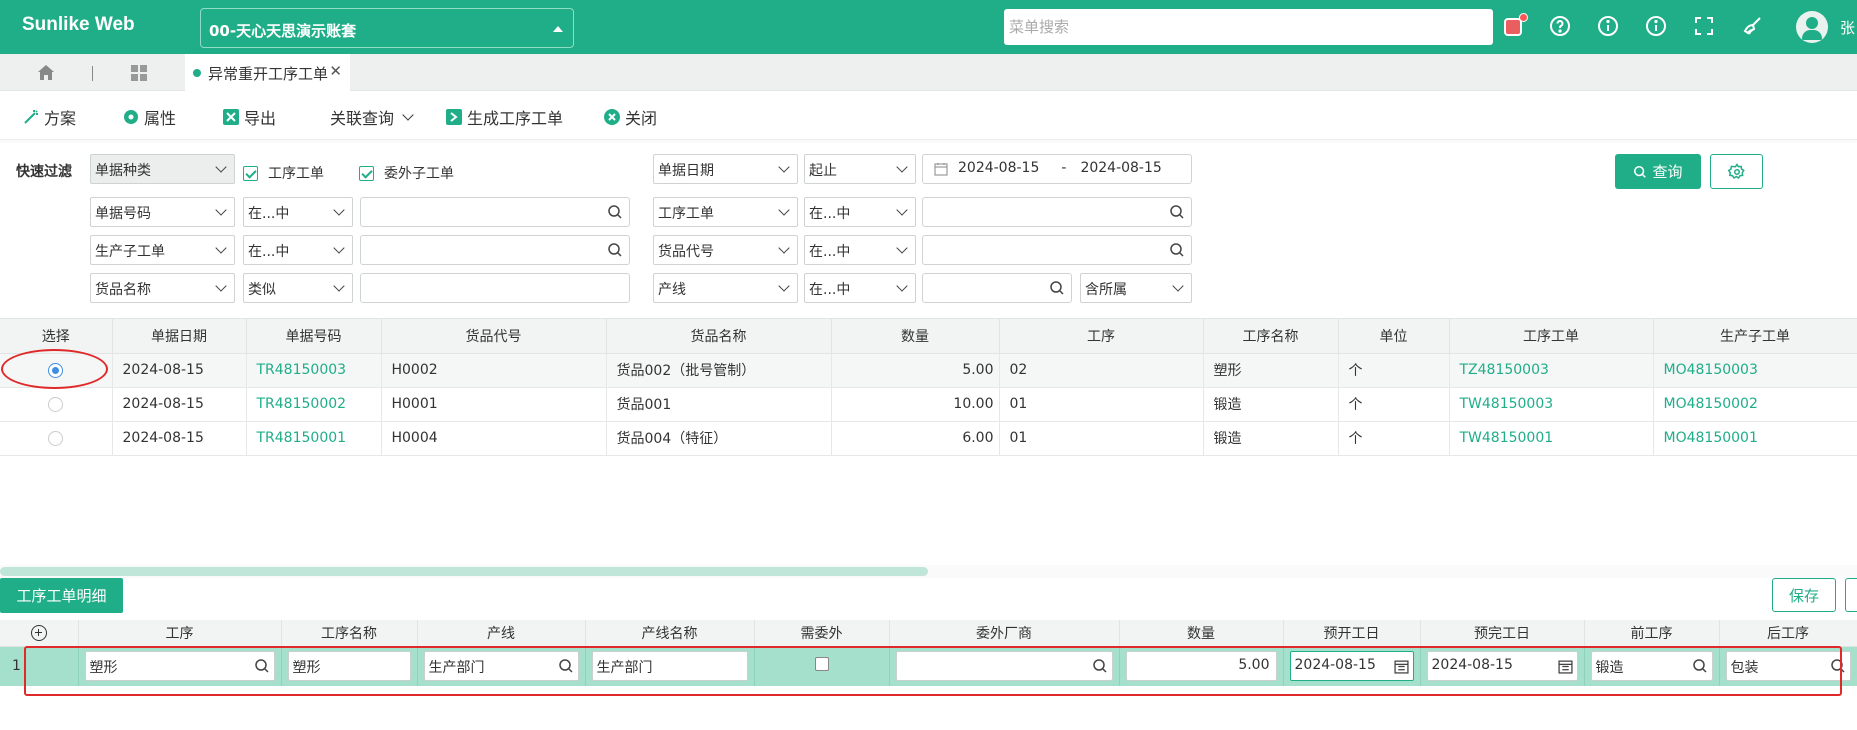 The height and width of the screenshot is (730, 1857). What do you see at coordinates (670, 633) in the screenshot?
I see `col-line-name: 产线名称` at bounding box center [670, 633].